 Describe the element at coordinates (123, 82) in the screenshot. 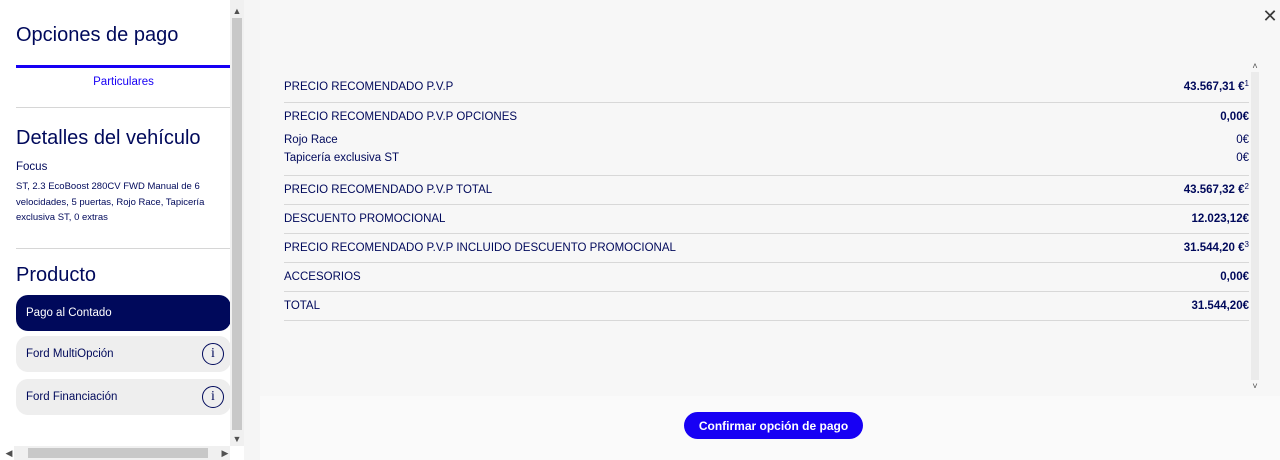

I see `tab-particulares: Particulares` at that location.